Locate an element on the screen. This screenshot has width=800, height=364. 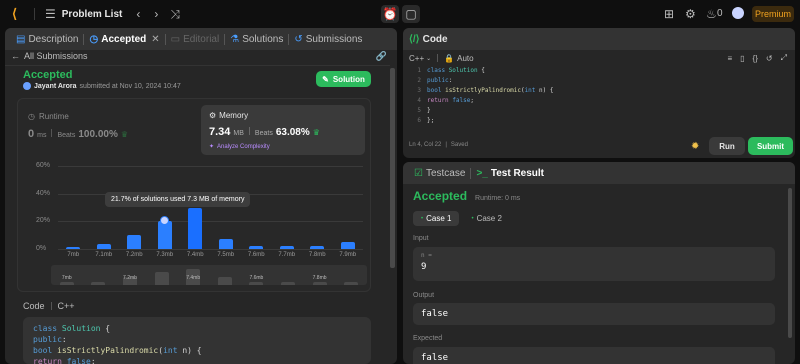
runtime-stats: 0 ms Beats 100.00% ♛ is located at coordinates (78, 134).